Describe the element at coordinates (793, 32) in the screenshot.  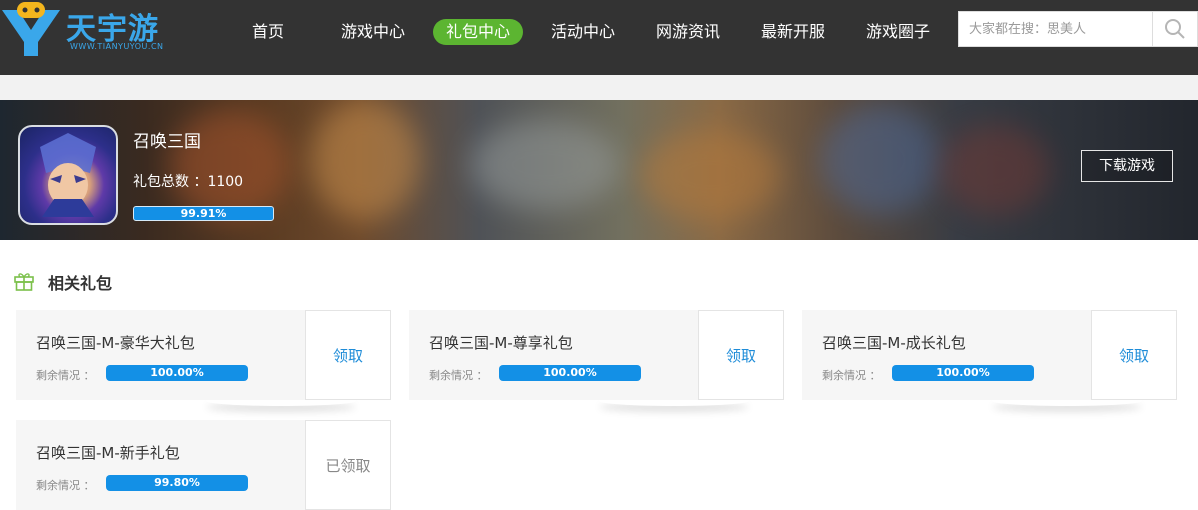
I see `nav-item-new-servers: 最新开服` at that location.